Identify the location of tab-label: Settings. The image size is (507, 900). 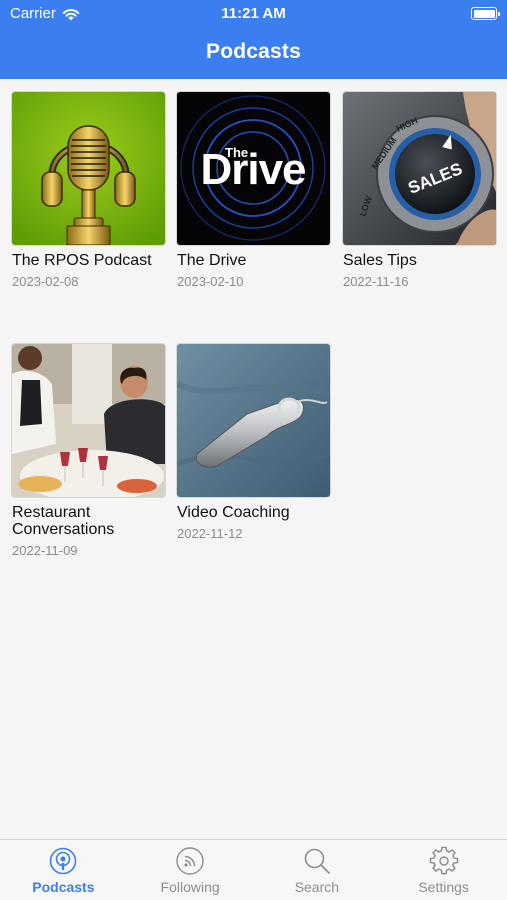
(443, 887).